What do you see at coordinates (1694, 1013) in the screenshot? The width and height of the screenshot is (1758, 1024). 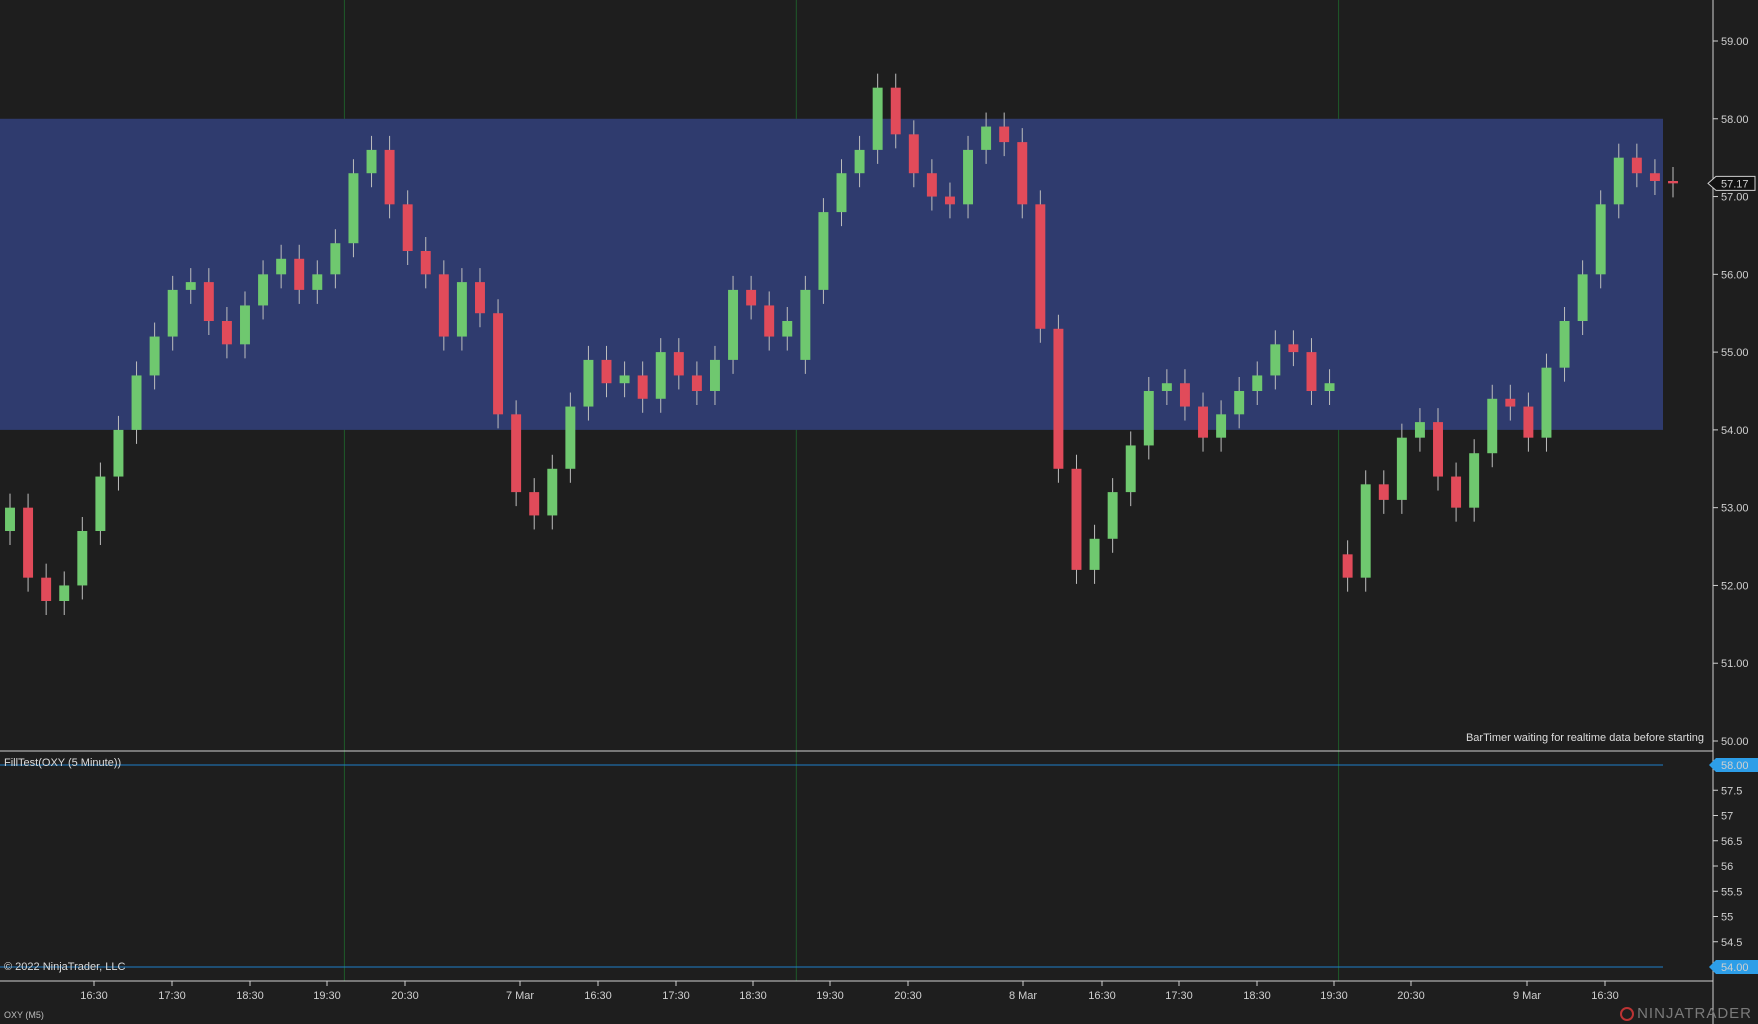 I see `logo-text: NINJATRADER` at bounding box center [1694, 1013].